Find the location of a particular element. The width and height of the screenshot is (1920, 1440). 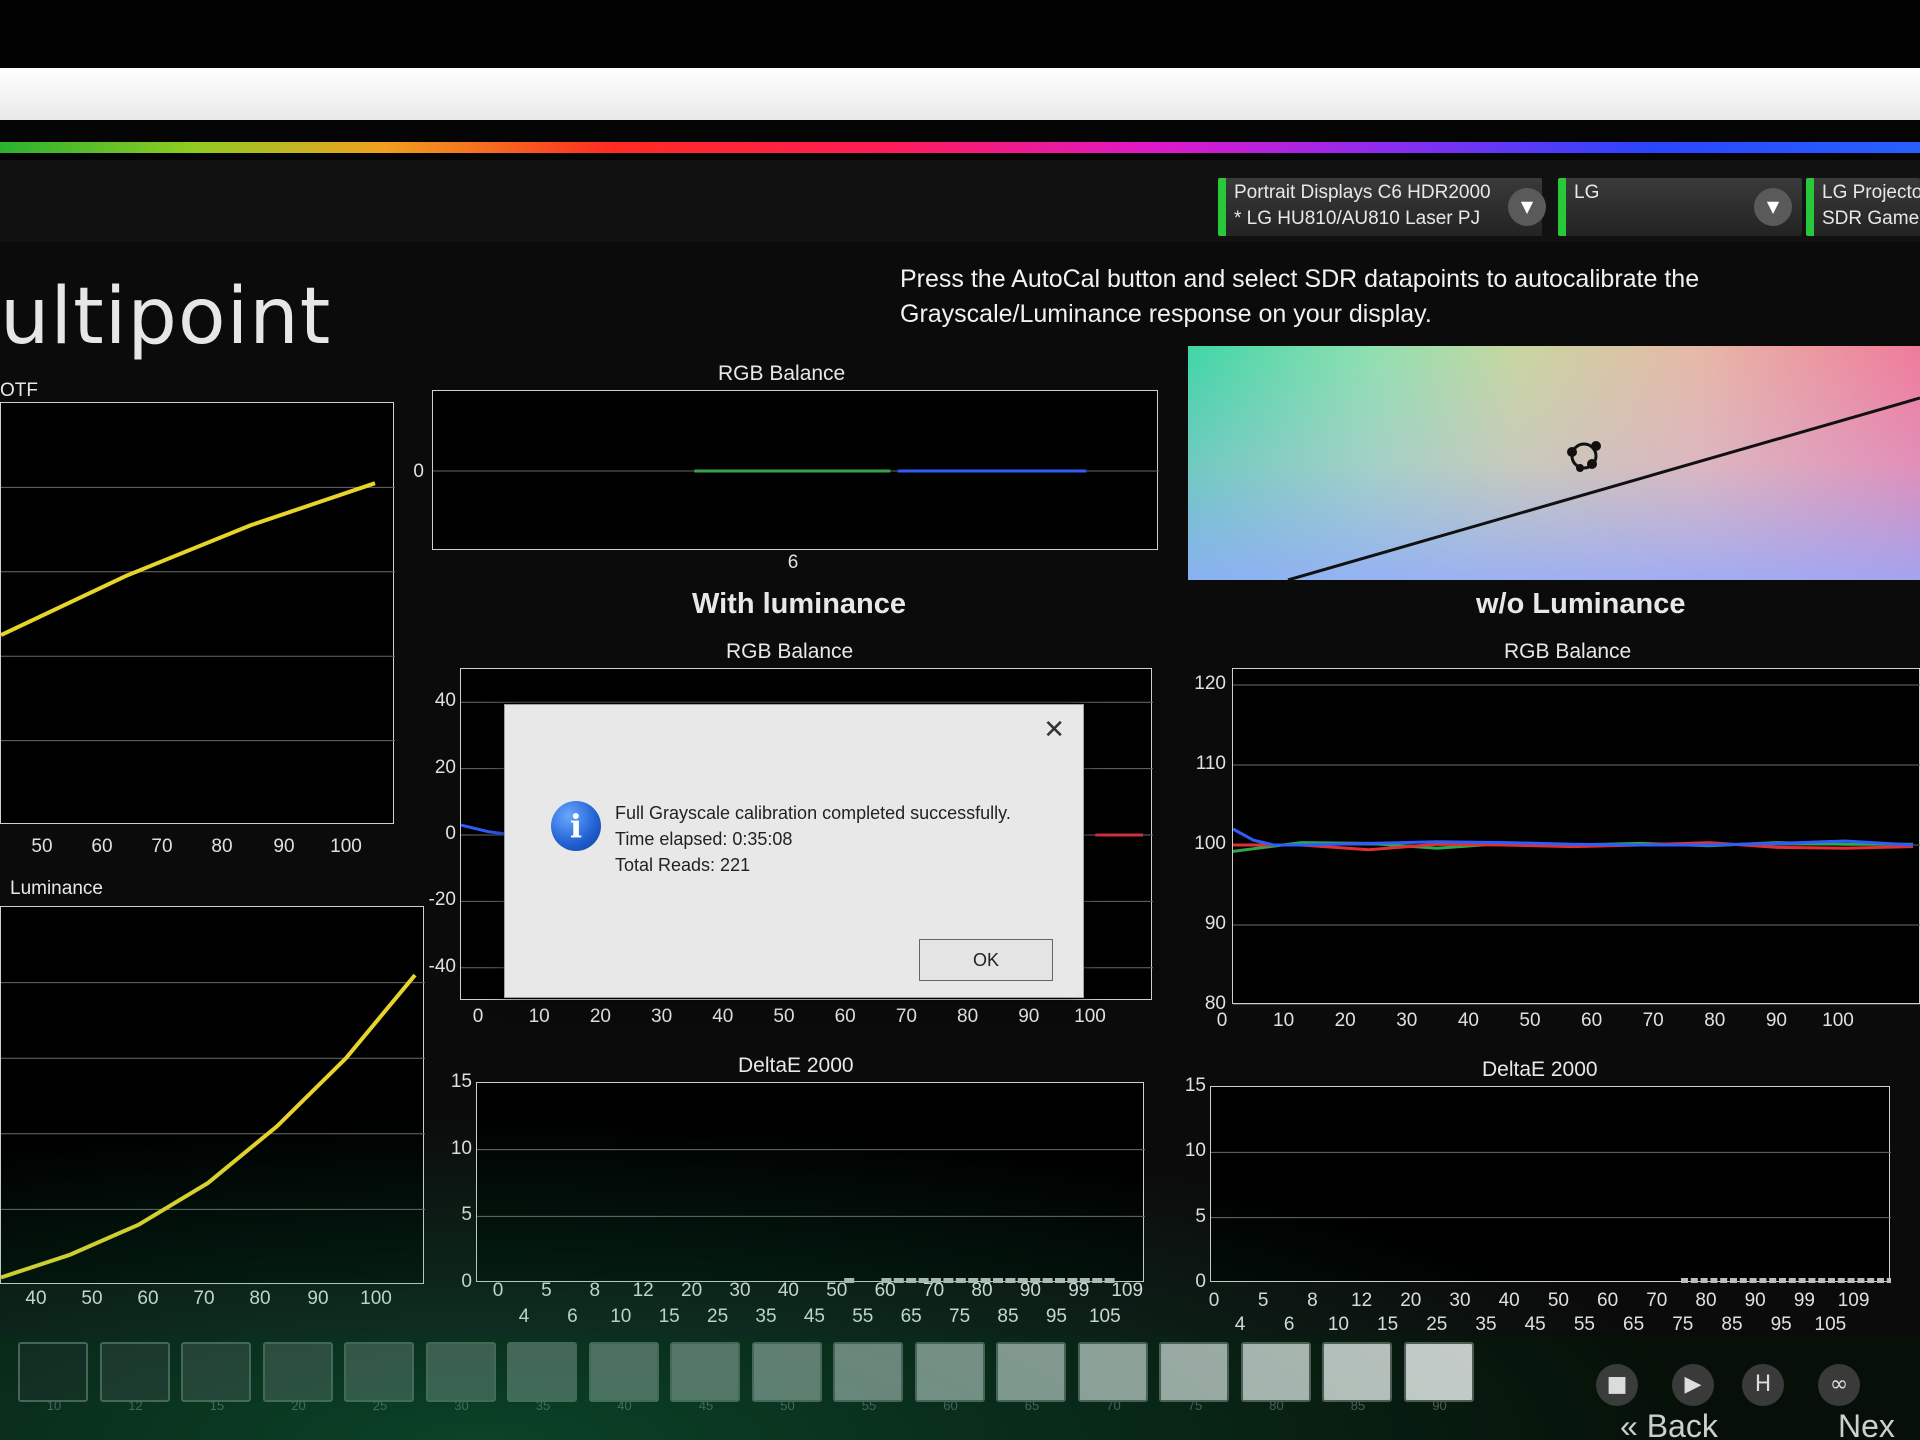

de-with-xtick-lower: 25 is located at coordinates (718, 1316).